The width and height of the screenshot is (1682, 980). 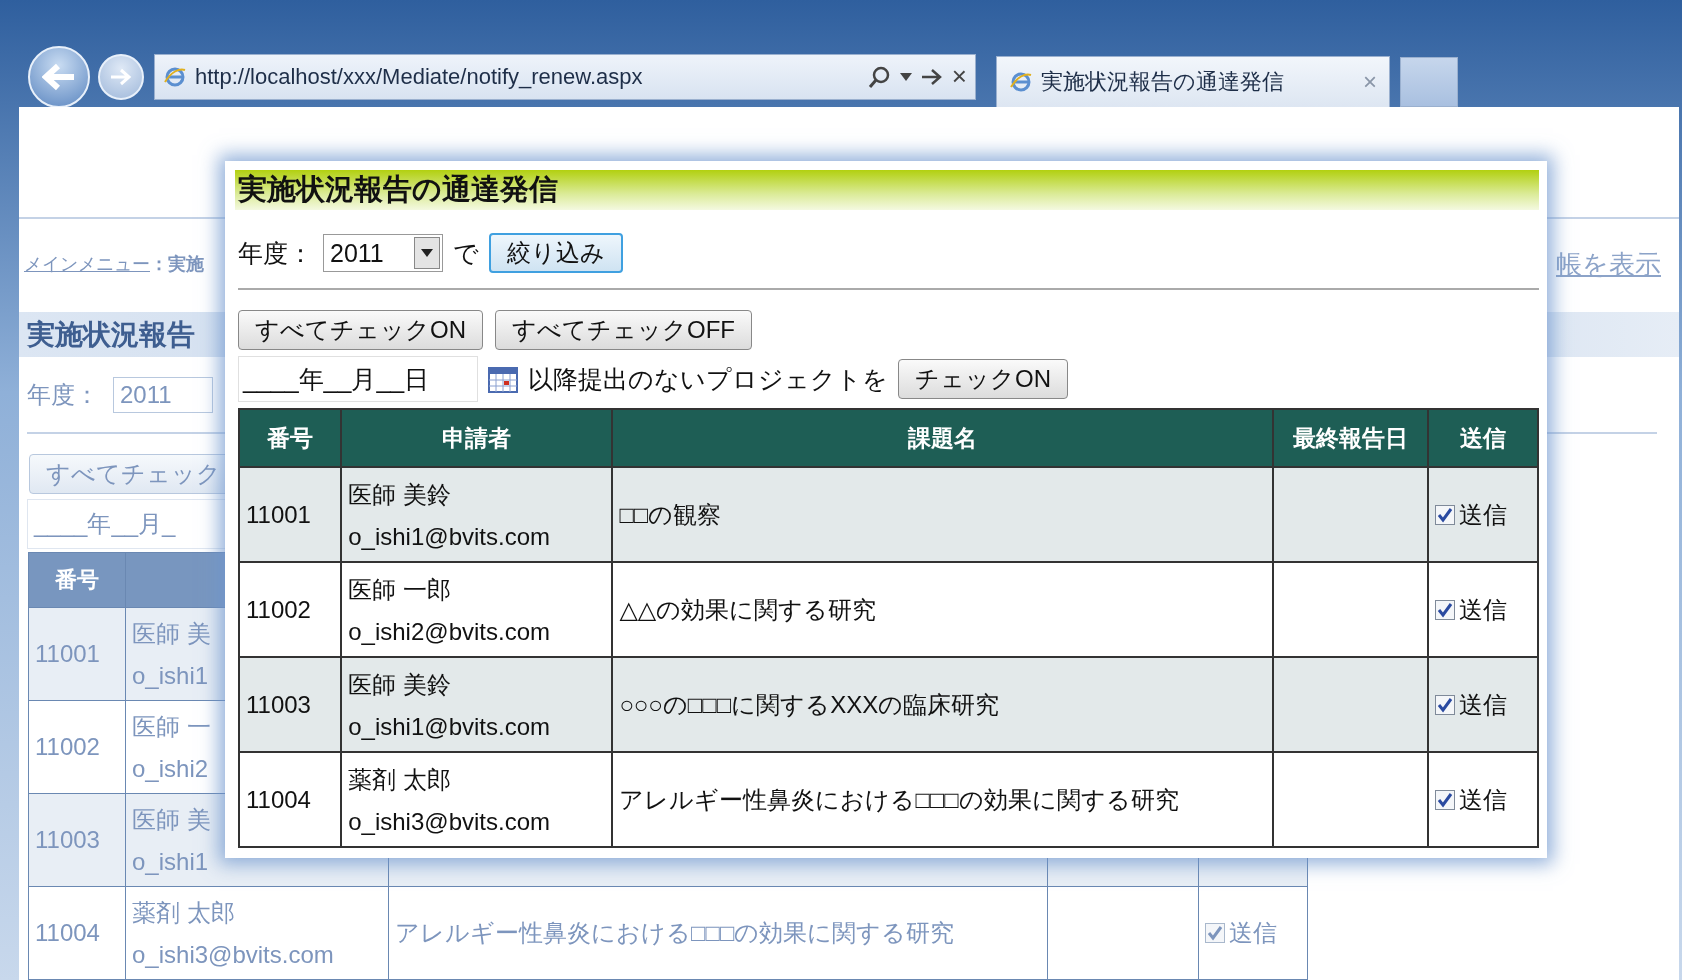 I want to click on back-arrow-icon, so click(x=59, y=76).